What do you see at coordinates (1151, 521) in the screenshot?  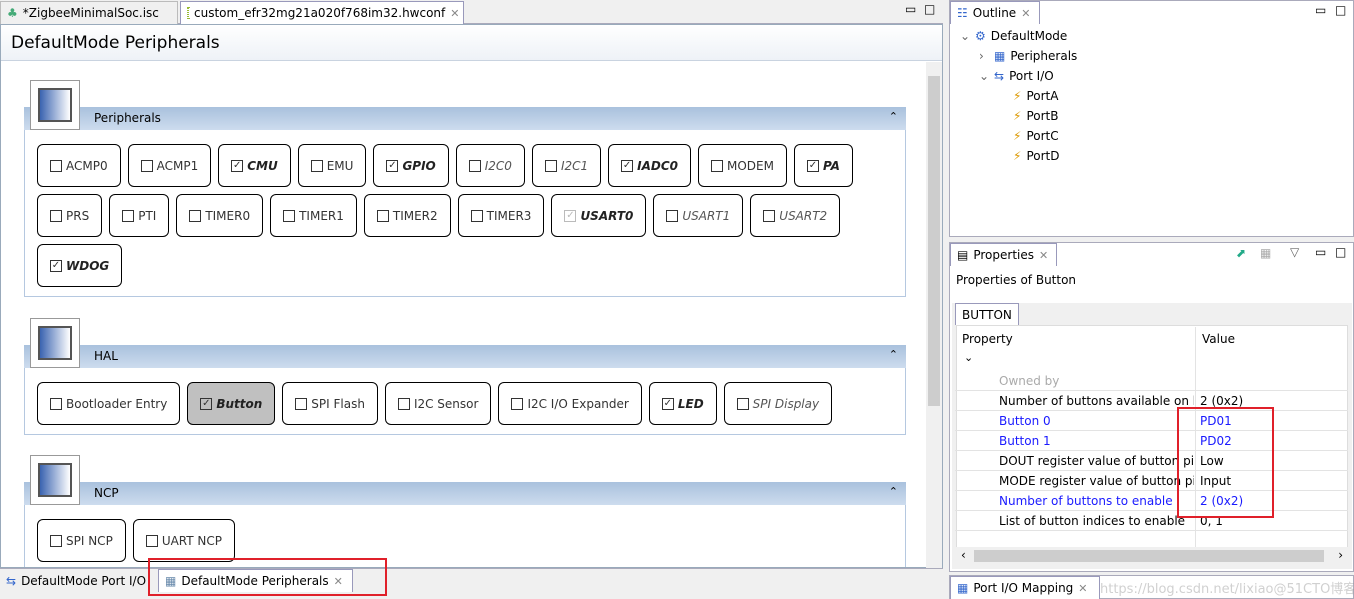 I see `property-row: List of button indices to enable 0, 1` at bounding box center [1151, 521].